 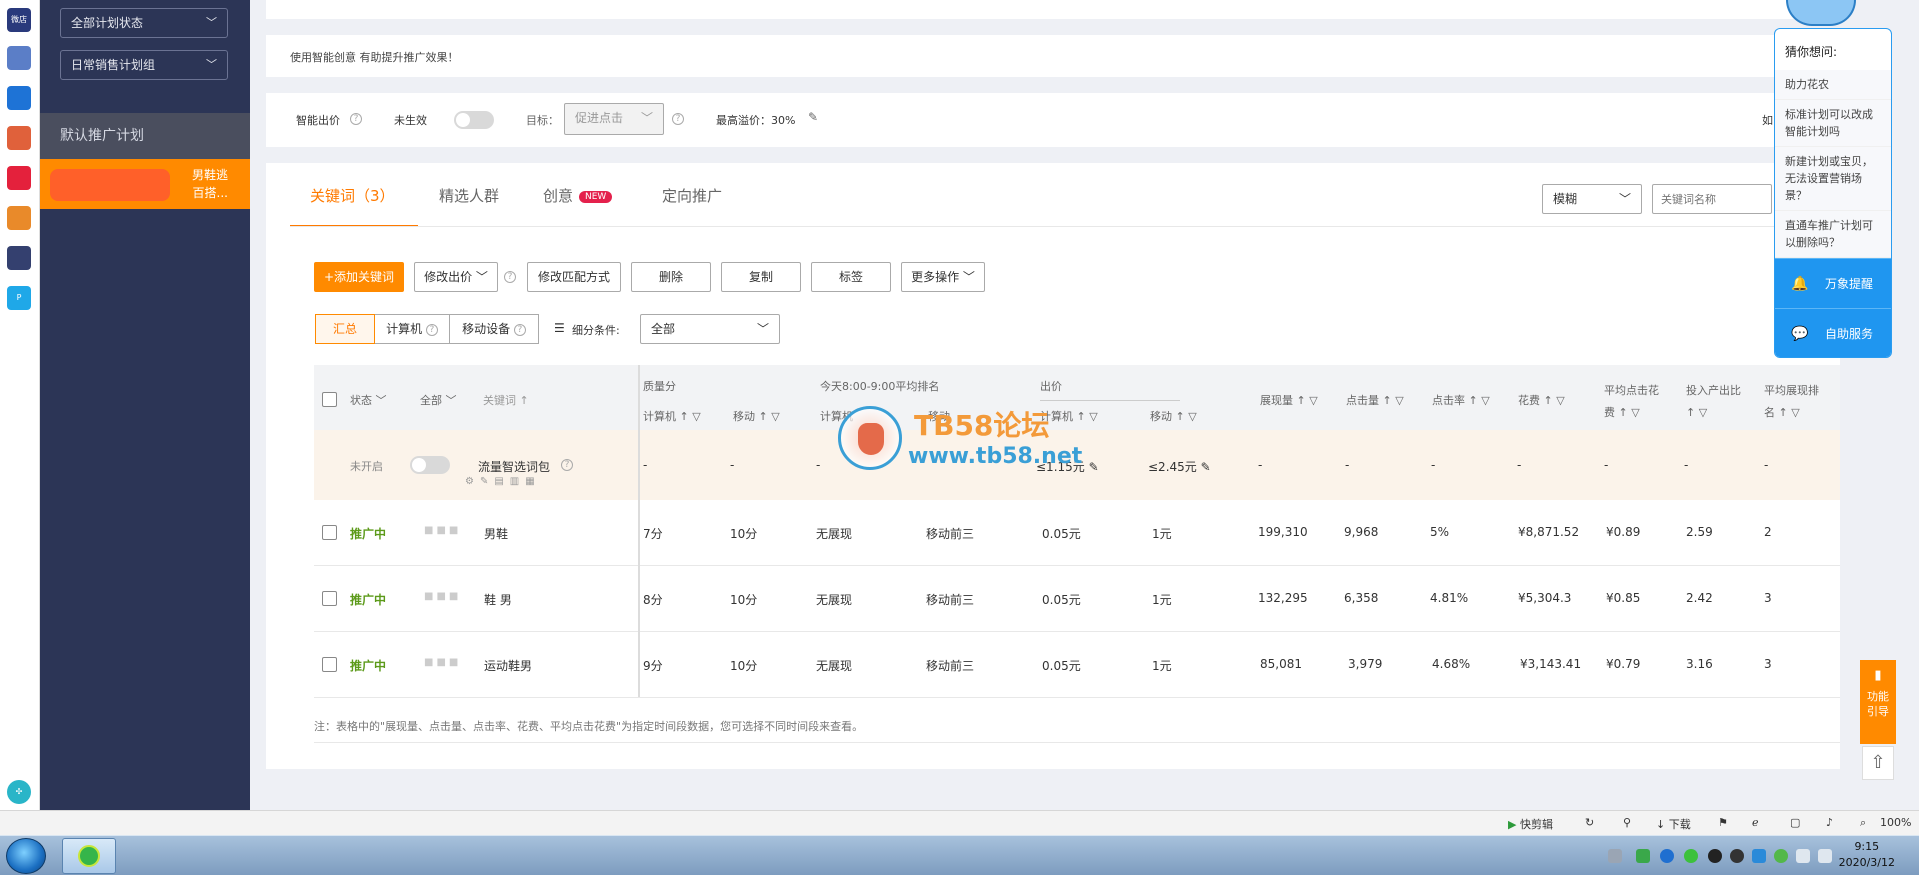 I want to click on header-bid-computer: 计算机 ↑ ▽, so click(x=1069, y=416).